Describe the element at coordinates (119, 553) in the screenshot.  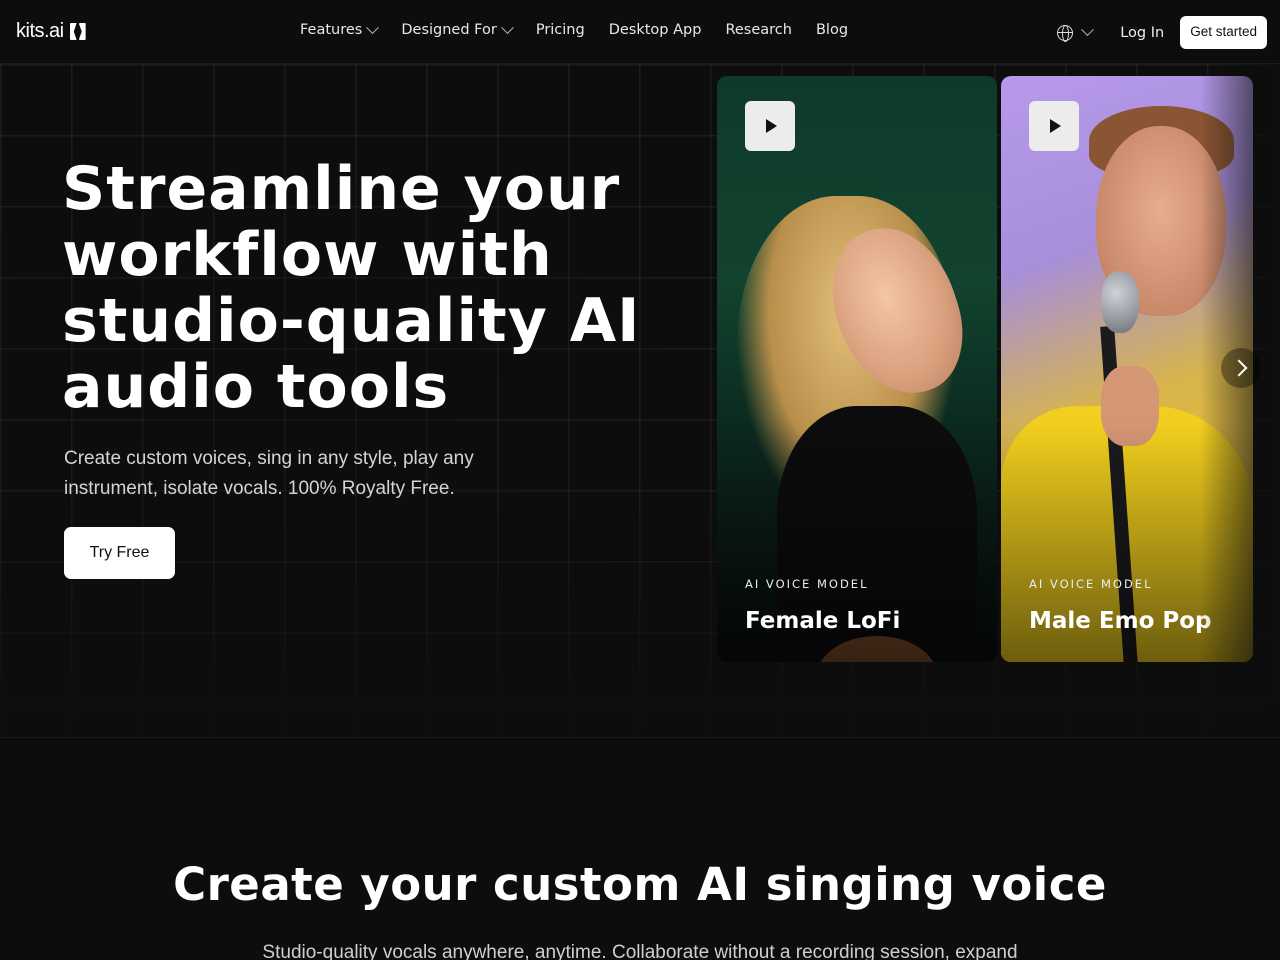
I see `try-free-button: Try Free` at that location.